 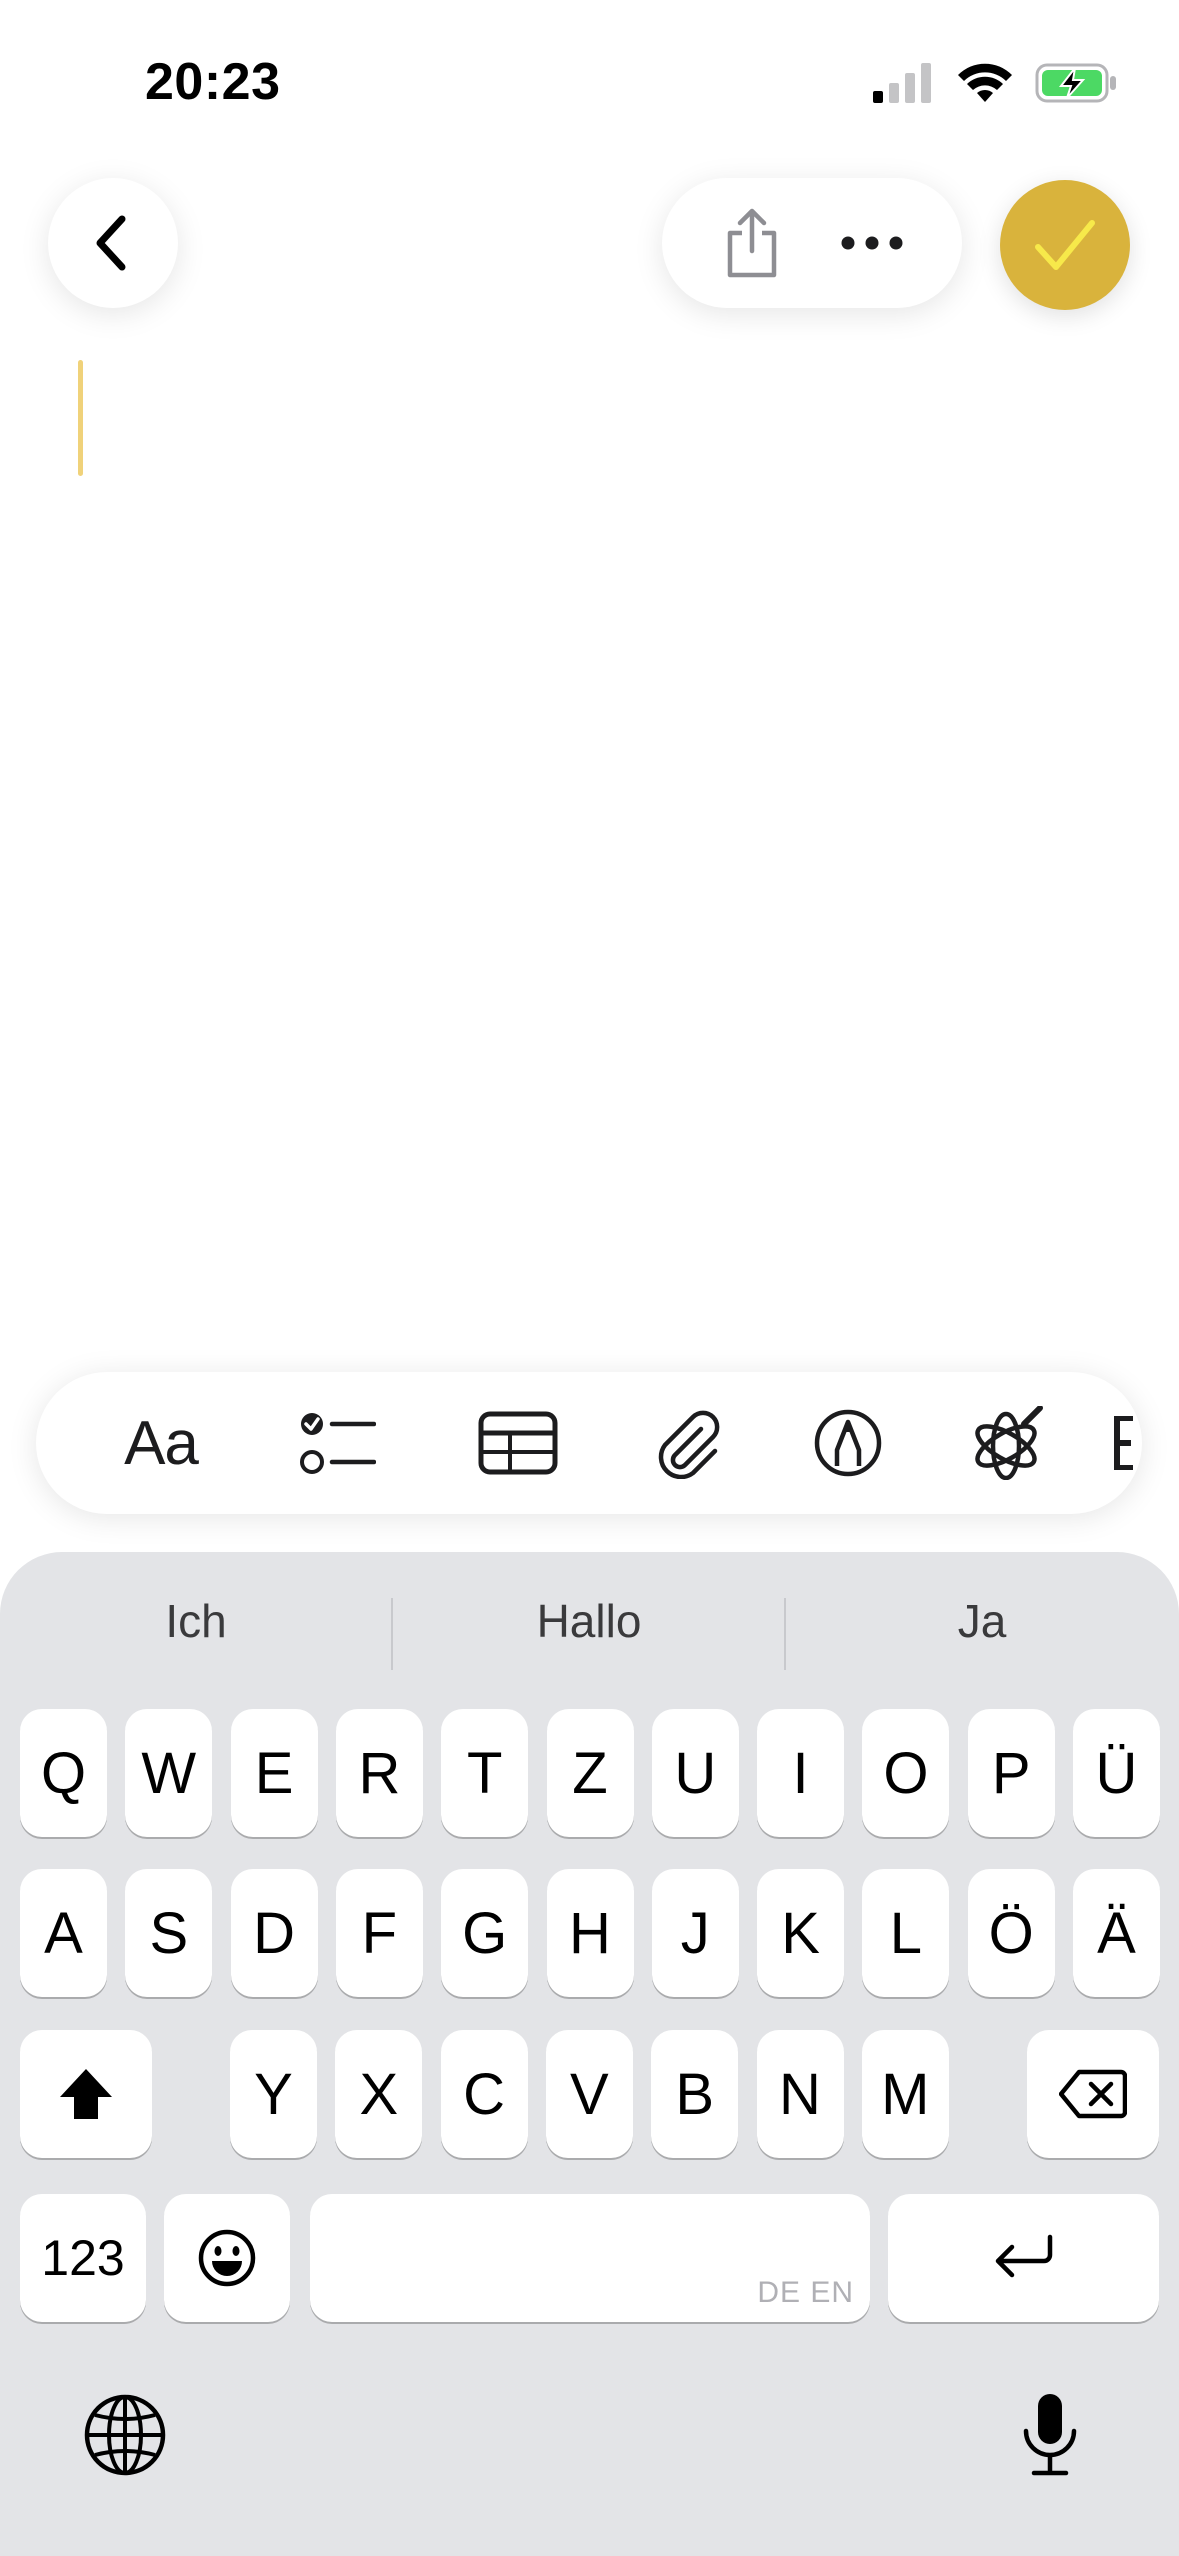 What do you see at coordinates (800, 2094) in the screenshot?
I see `key-row3-6: N` at bounding box center [800, 2094].